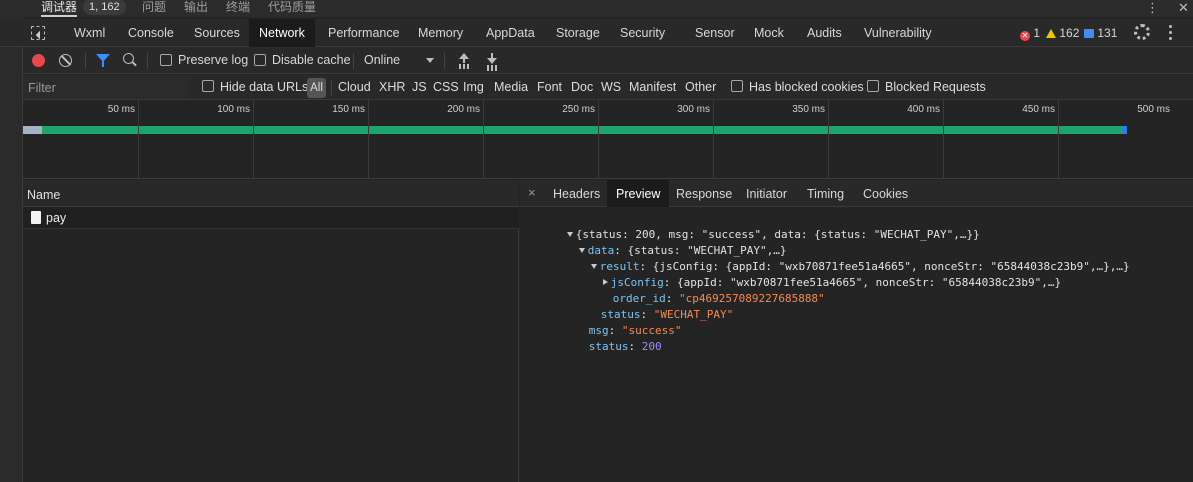 Image resolution: width=1193 pixels, height=482 pixels. What do you see at coordinates (364, 33) in the screenshot?
I see `tab-performance: Performance` at bounding box center [364, 33].